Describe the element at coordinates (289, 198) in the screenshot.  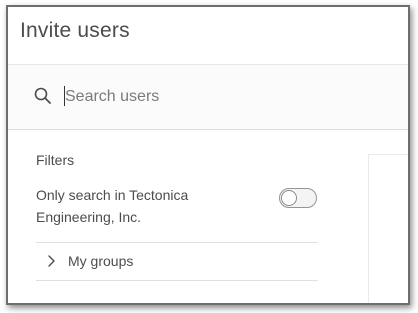
I see `toggle-knob` at that location.